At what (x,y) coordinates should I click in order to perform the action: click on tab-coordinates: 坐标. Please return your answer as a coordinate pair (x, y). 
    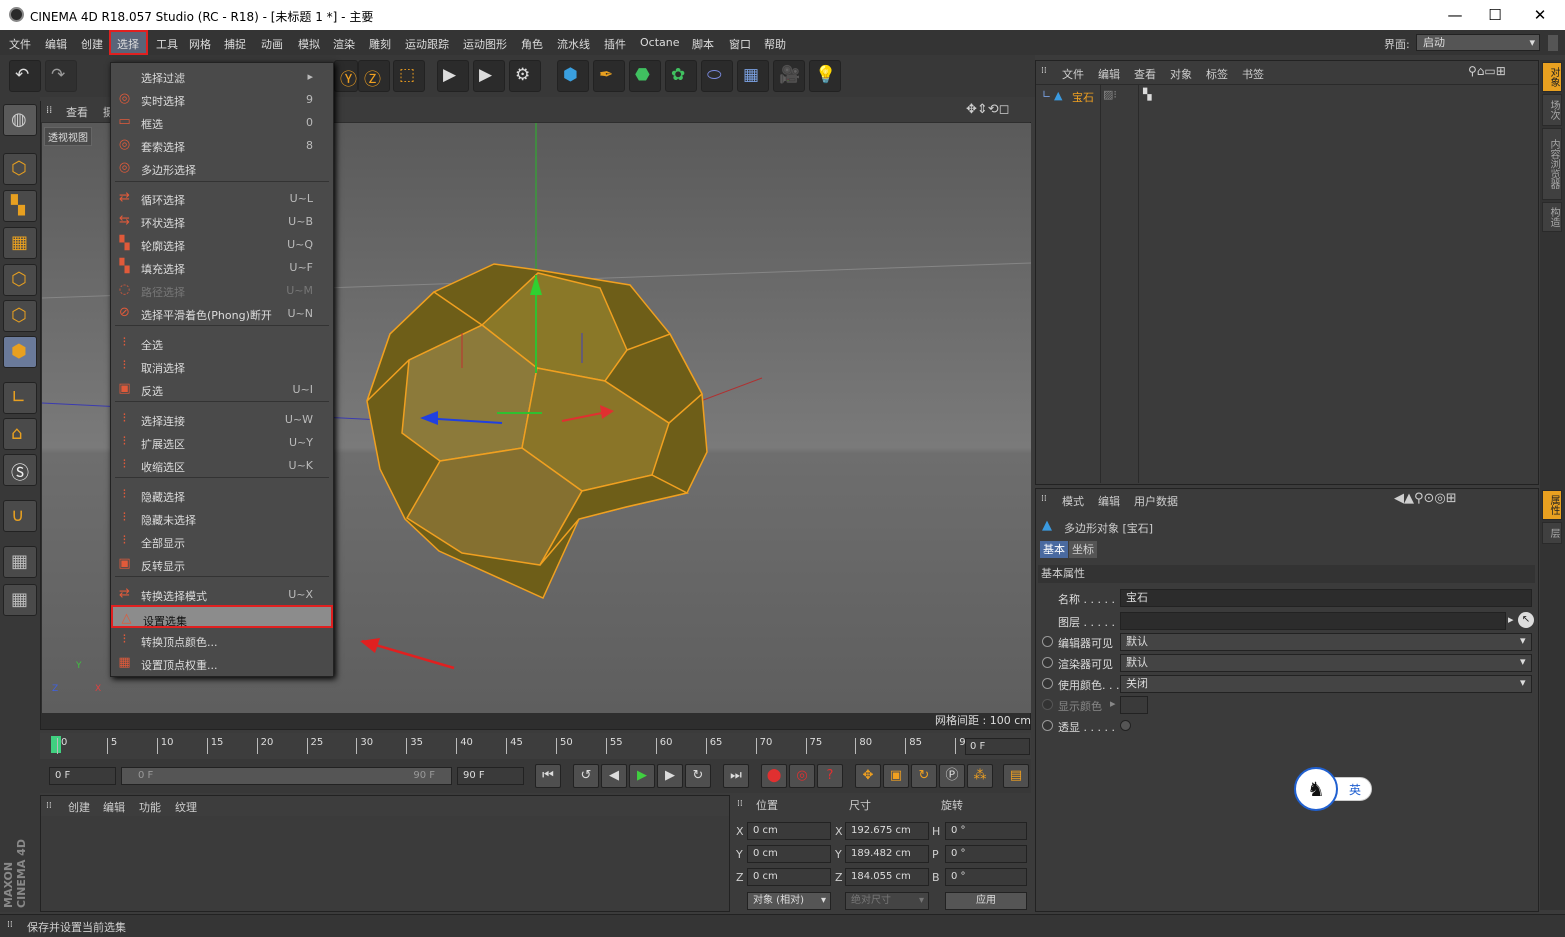
    Looking at the image, I should click on (1083, 549).